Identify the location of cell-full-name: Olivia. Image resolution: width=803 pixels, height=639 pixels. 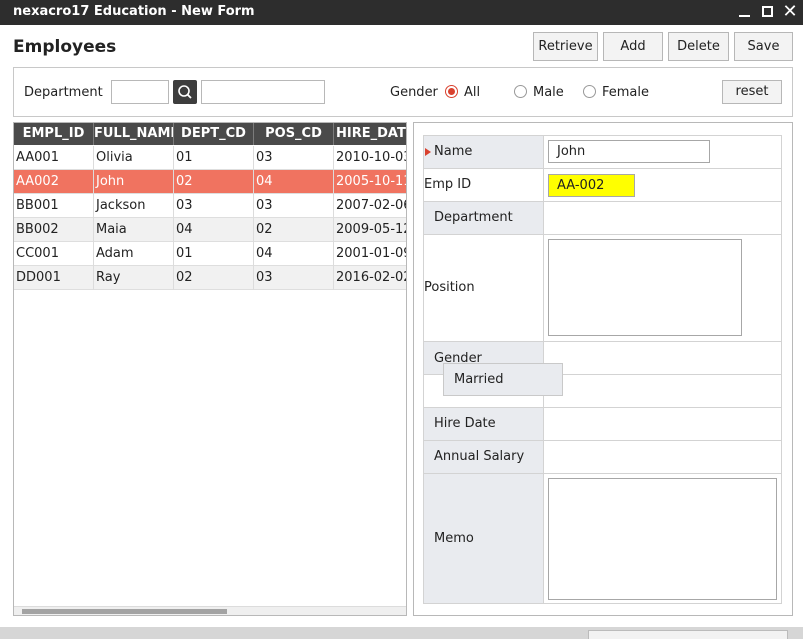
(134, 158).